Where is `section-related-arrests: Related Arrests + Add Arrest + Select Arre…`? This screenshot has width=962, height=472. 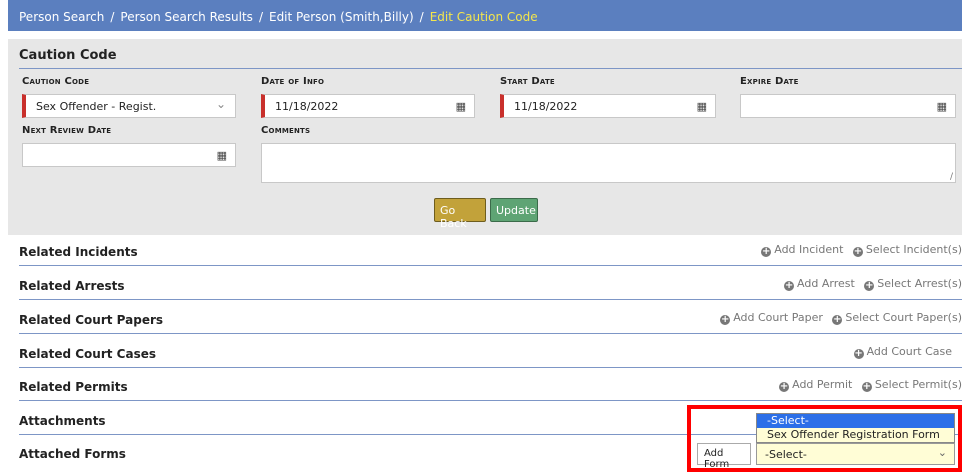
section-related-arrests: Related Arrests + Add Arrest + Select Arre… is located at coordinates (485, 285).